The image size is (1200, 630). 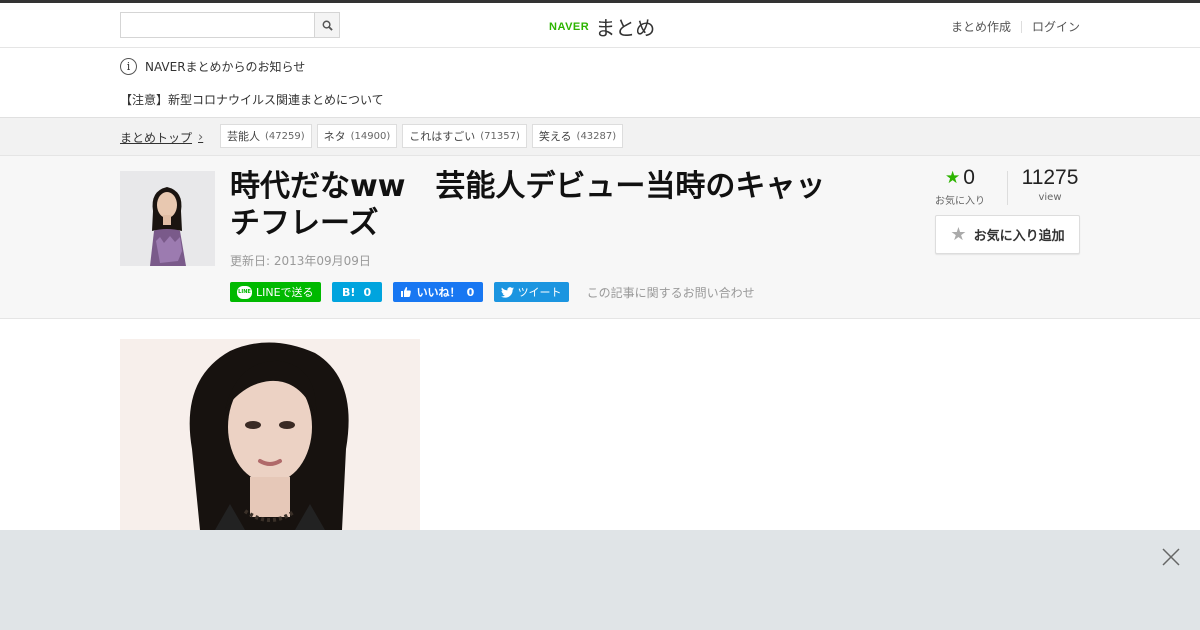 I want to click on facebook-like-button: いいね！ 0, so click(x=437, y=292).